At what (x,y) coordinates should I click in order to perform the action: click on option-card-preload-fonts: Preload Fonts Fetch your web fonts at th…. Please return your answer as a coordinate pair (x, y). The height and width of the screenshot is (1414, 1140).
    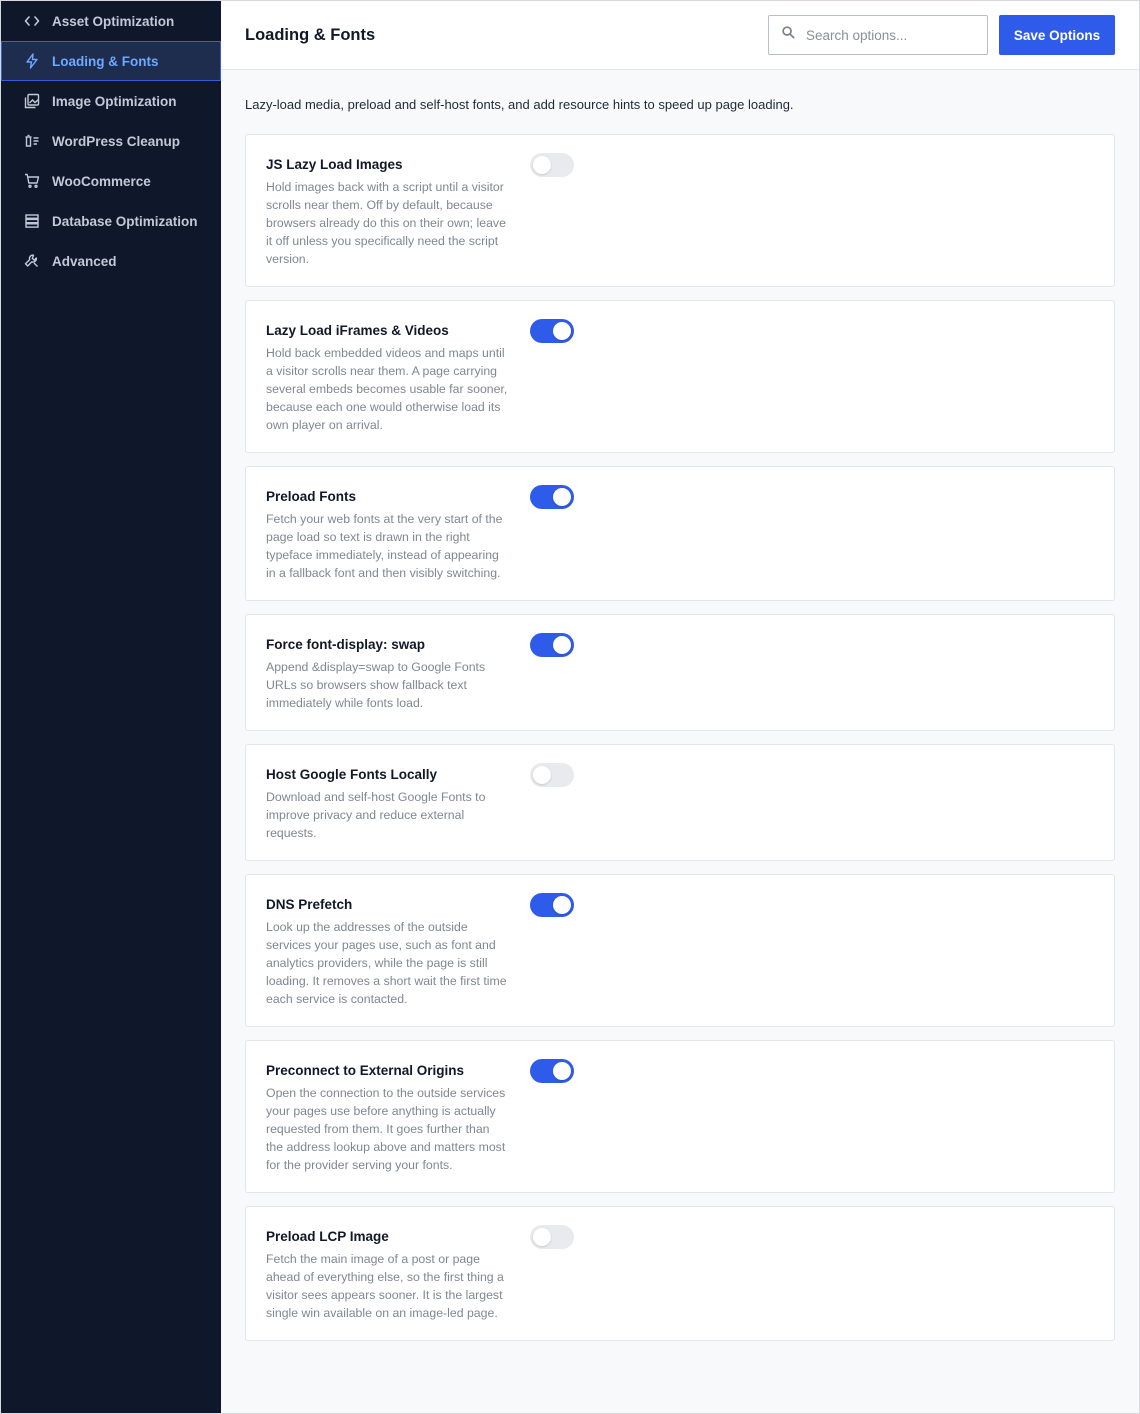
    Looking at the image, I should click on (680, 533).